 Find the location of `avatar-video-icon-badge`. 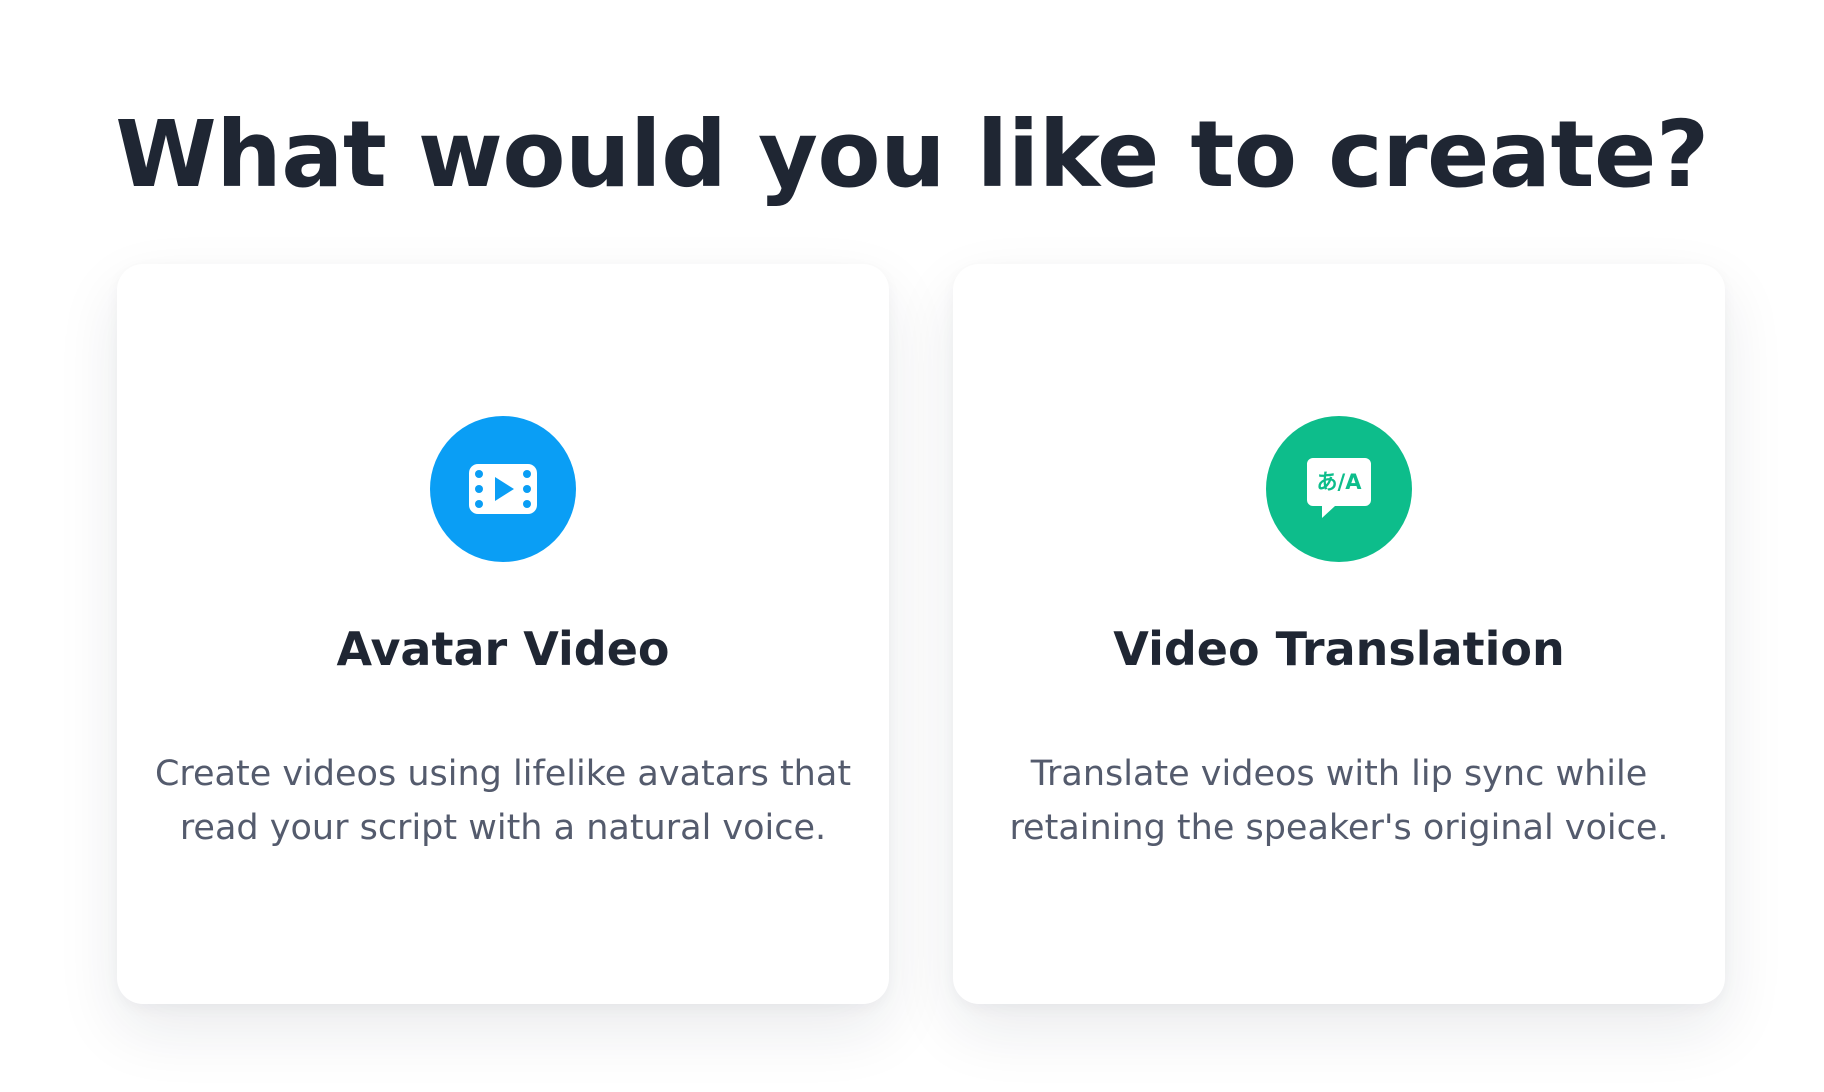

avatar-video-icon-badge is located at coordinates (503, 489).